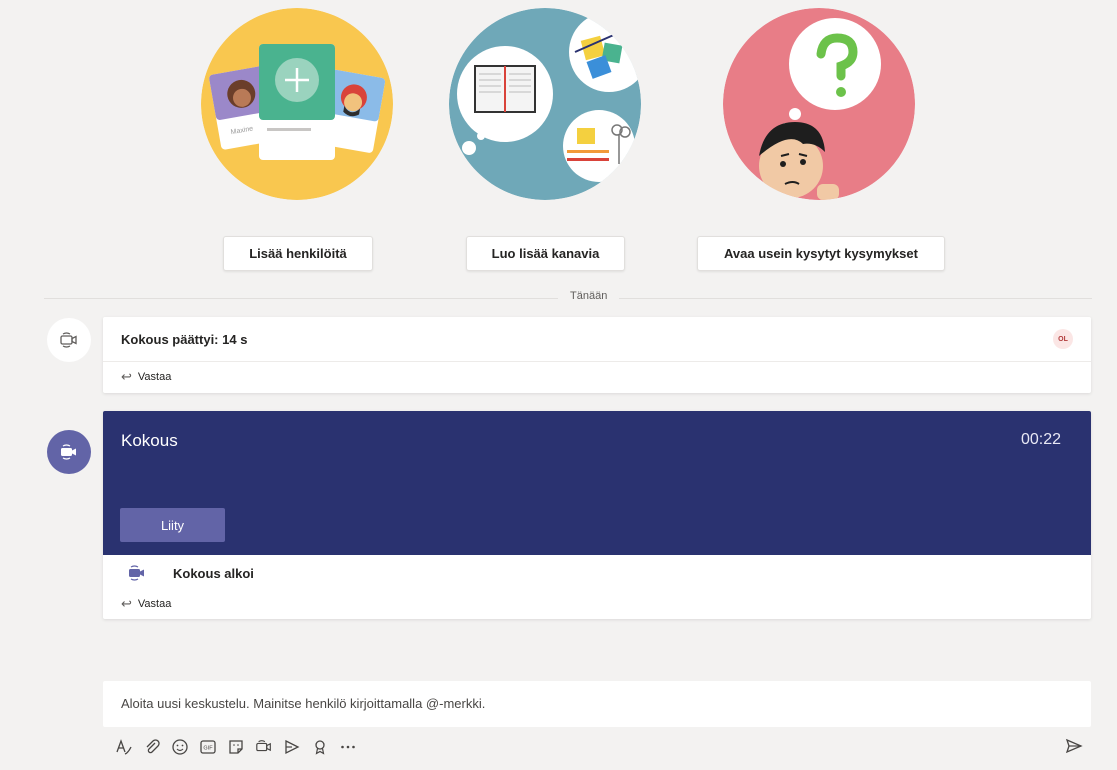 The height and width of the screenshot is (770, 1117). What do you see at coordinates (545, 104) in the screenshot?
I see `channels-illustration` at bounding box center [545, 104].